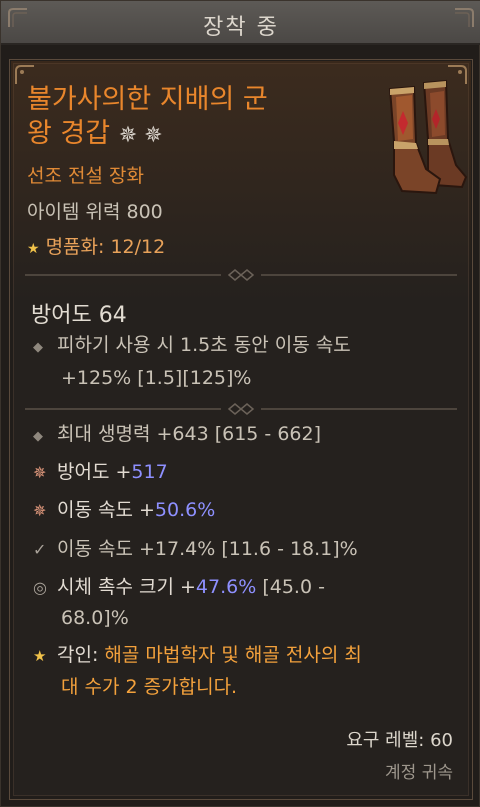 This screenshot has width=480, height=807. What do you see at coordinates (124, 510) in the screenshot?
I see `affix-movement-speed: ✵ 이동 속도 +50.6%` at bounding box center [124, 510].